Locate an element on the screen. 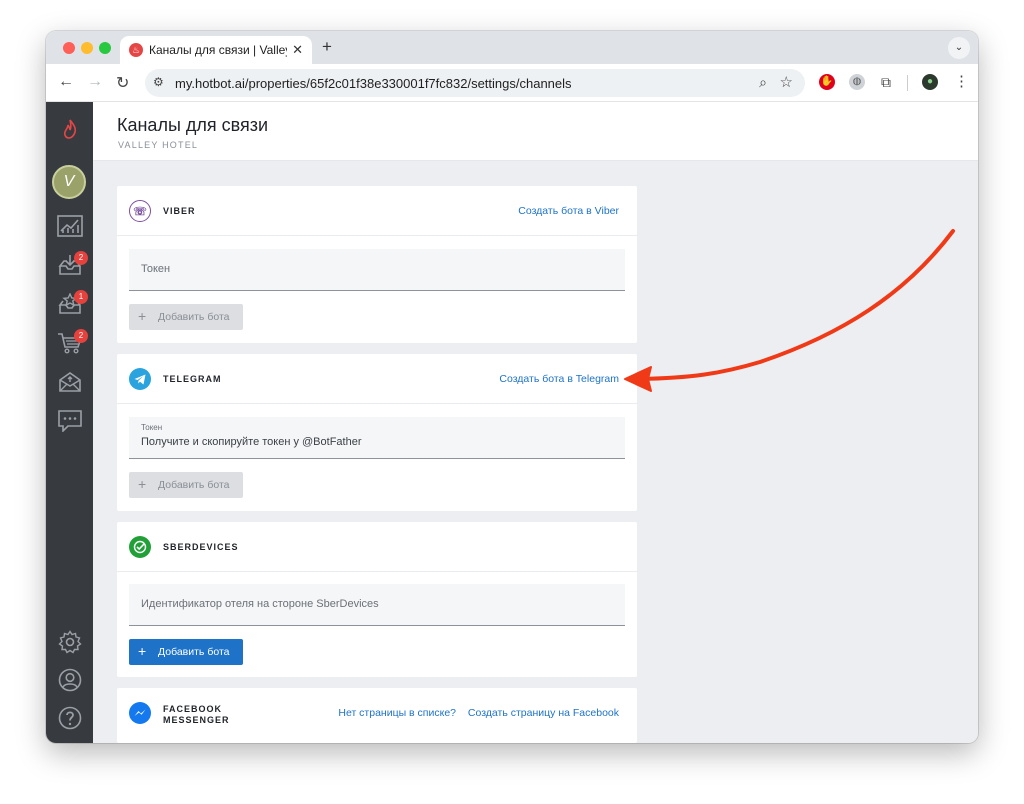  chat-bubble-icon is located at coordinates (69, 423).